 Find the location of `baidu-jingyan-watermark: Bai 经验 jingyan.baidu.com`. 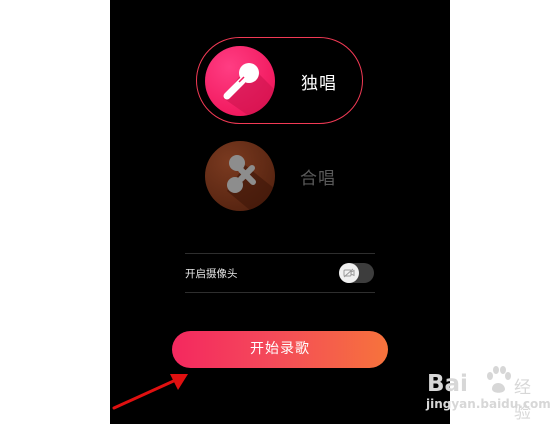

baidu-jingyan-watermark: Bai 经验 jingyan.baidu.com is located at coordinates (487, 391).